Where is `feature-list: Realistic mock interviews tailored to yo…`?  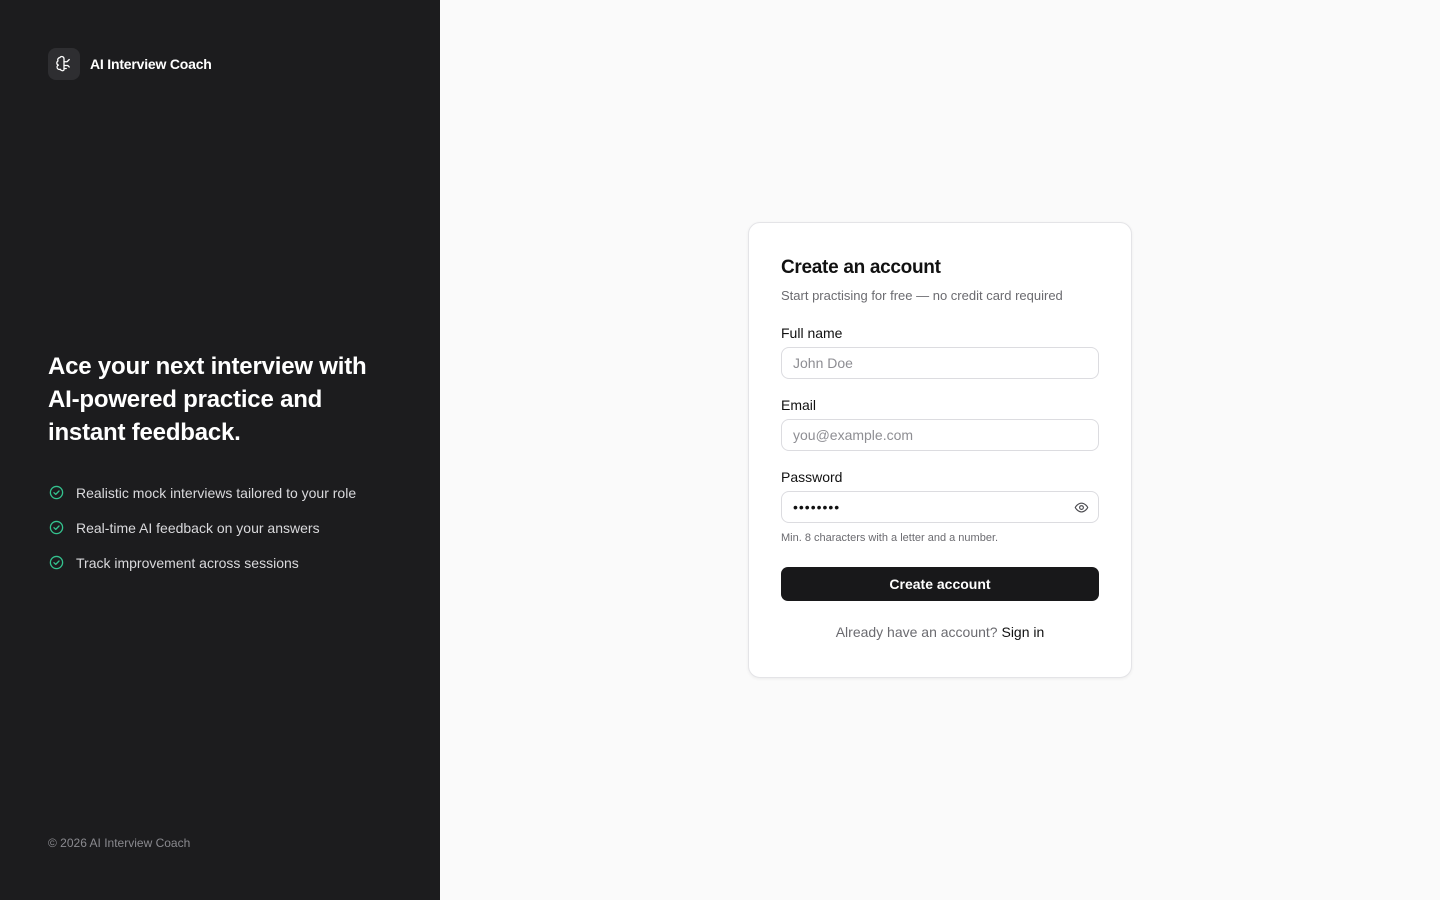 feature-list: Realistic mock interviews tailored to yo… is located at coordinates (223, 527).